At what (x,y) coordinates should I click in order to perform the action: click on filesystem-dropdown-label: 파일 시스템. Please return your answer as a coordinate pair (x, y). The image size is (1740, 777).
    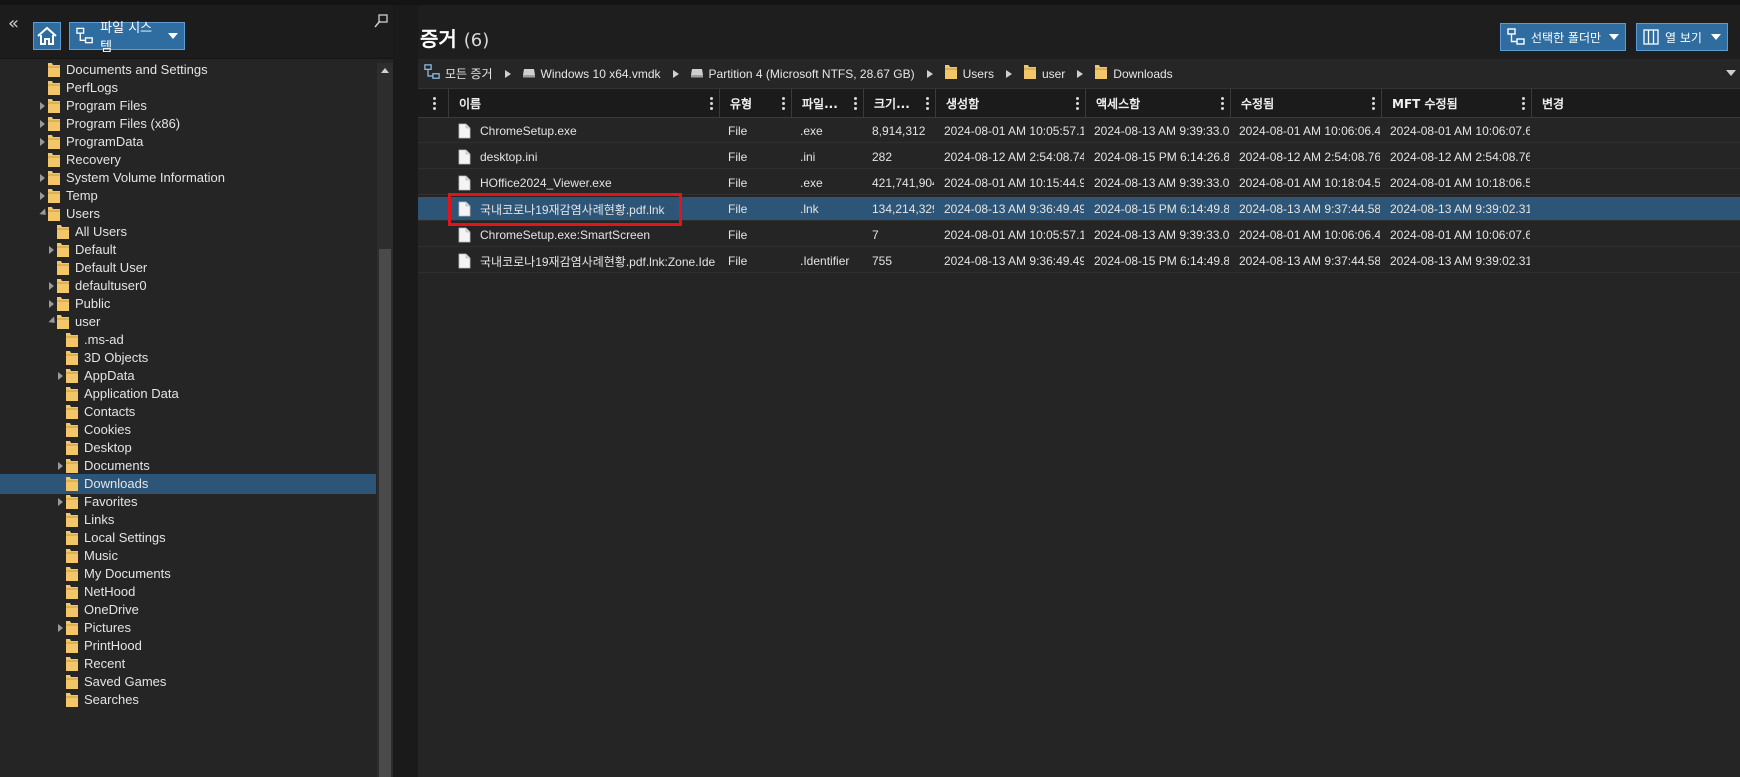
    Looking at the image, I should click on (126, 38).